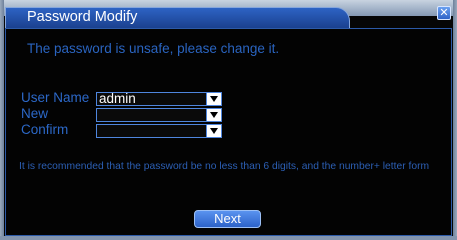 This screenshot has height=240, width=457. What do you see at coordinates (159, 99) in the screenshot?
I see `user-name-select: admin` at bounding box center [159, 99].